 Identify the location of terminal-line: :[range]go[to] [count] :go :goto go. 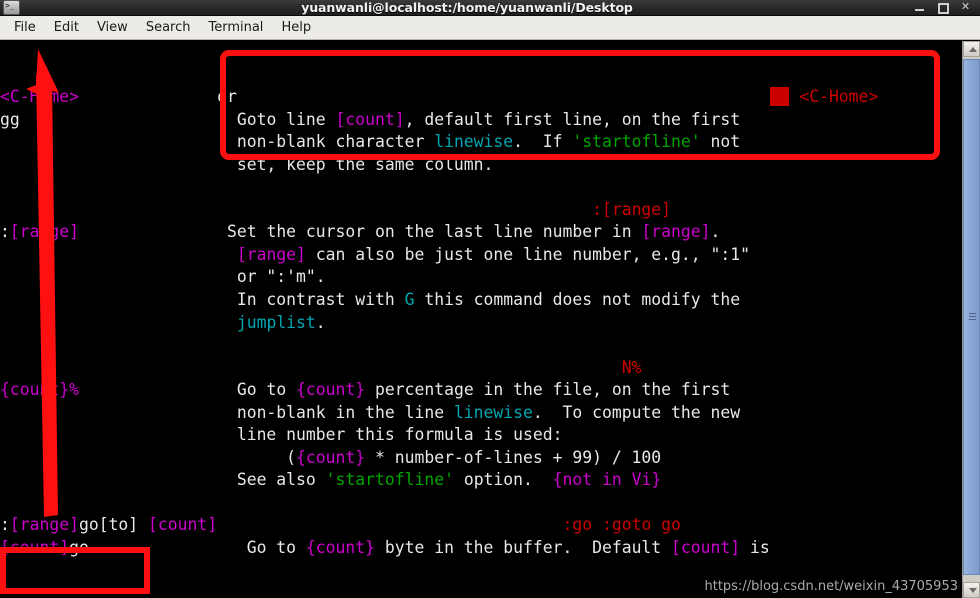
(340, 525).